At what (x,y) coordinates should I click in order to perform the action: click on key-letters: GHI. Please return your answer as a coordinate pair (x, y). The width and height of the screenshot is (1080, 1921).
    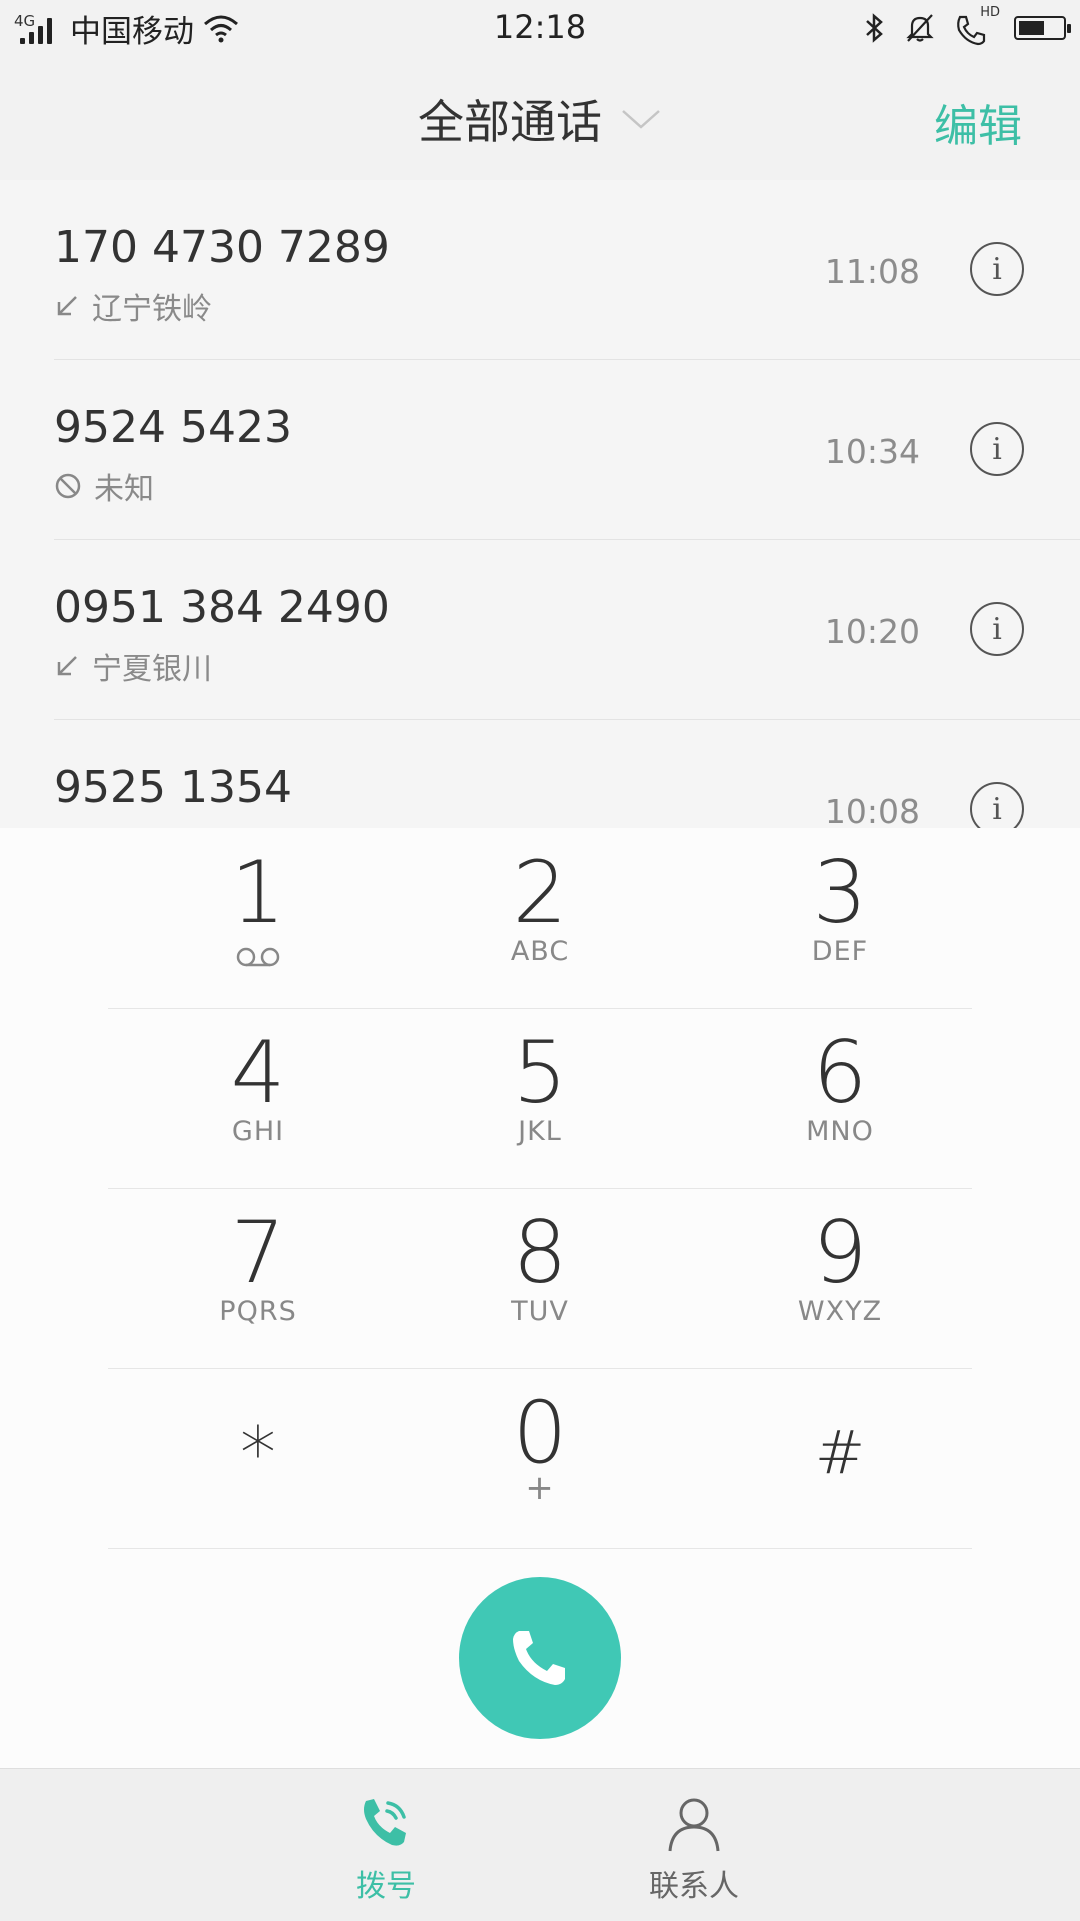
    Looking at the image, I should click on (258, 1131).